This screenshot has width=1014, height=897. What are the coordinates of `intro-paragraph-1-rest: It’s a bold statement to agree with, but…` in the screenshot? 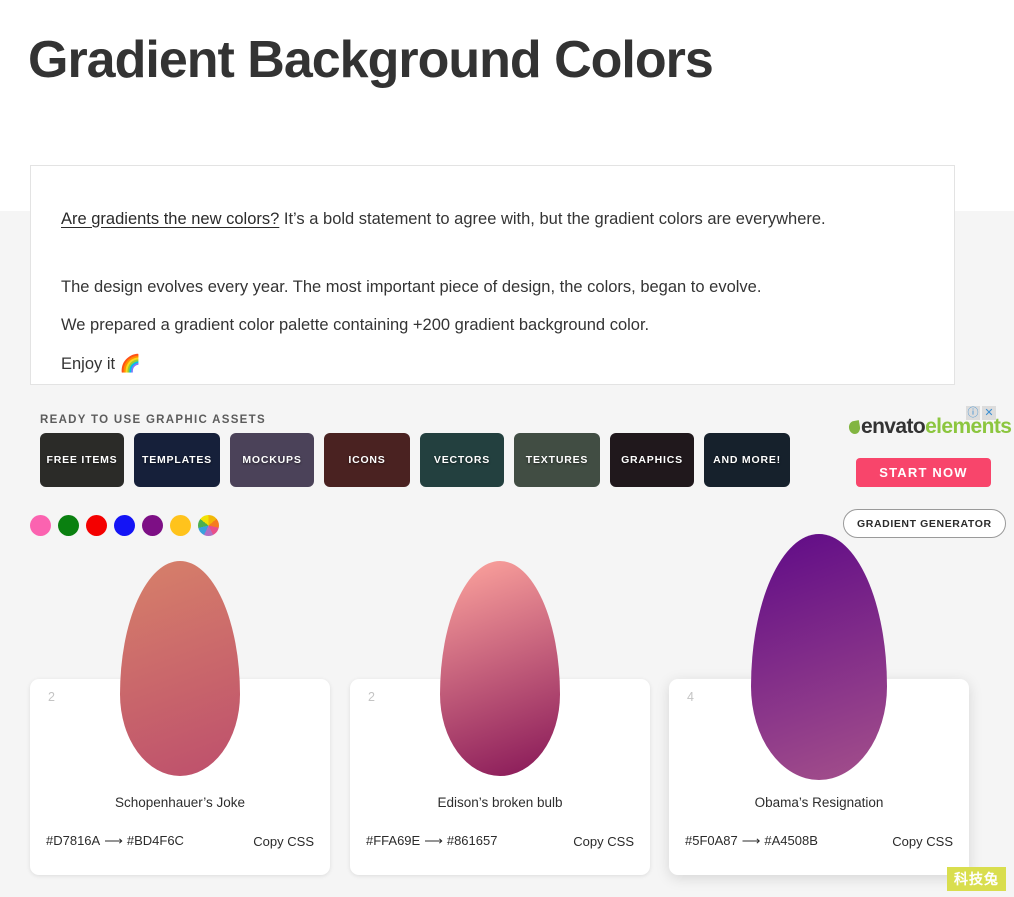 It's located at (552, 218).